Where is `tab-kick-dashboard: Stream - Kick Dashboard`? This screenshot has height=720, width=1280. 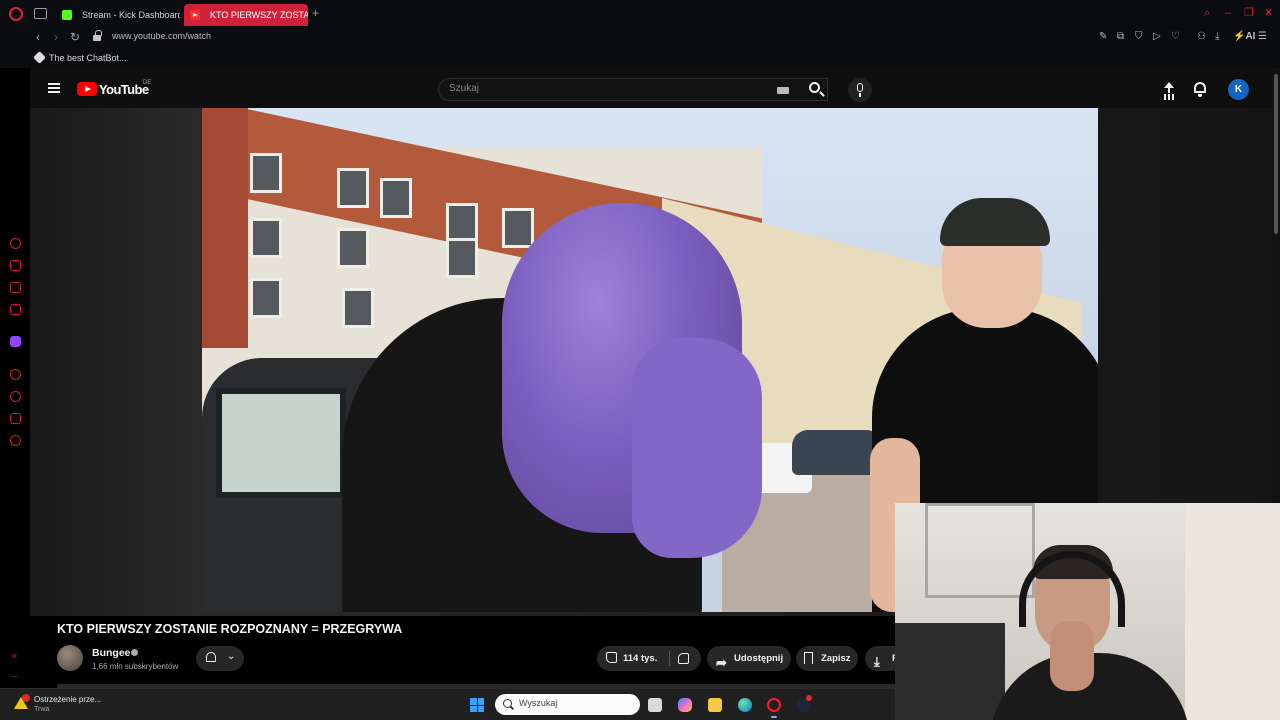
tab-kick-dashboard: Stream - Kick Dashboard is located at coordinates (118, 15).